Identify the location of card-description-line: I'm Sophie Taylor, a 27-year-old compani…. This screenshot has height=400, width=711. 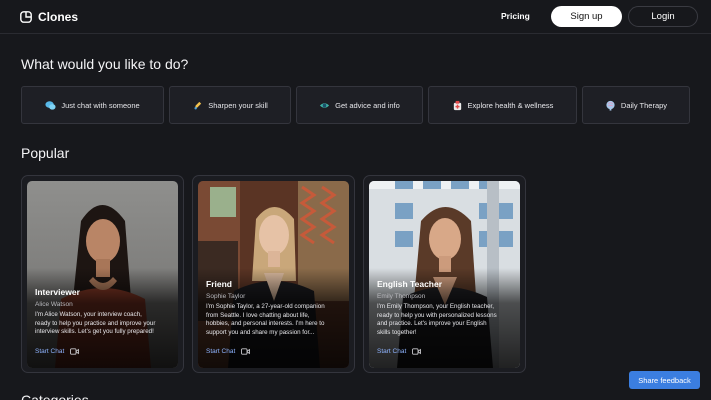
(265, 306).